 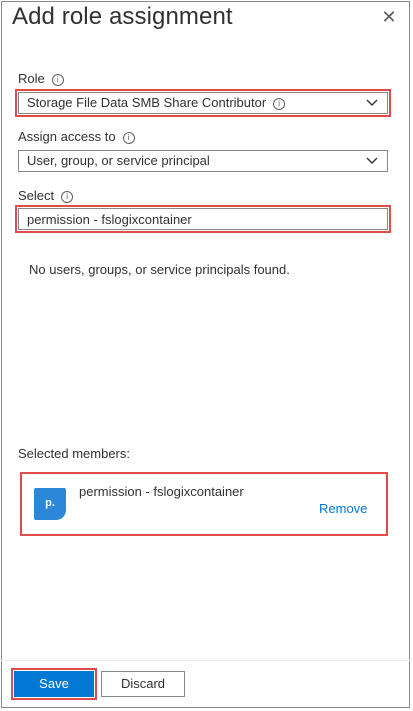 What do you see at coordinates (118, 160) in the screenshot?
I see `assign-access-dropdown-value: User, group, or service principal` at bounding box center [118, 160].